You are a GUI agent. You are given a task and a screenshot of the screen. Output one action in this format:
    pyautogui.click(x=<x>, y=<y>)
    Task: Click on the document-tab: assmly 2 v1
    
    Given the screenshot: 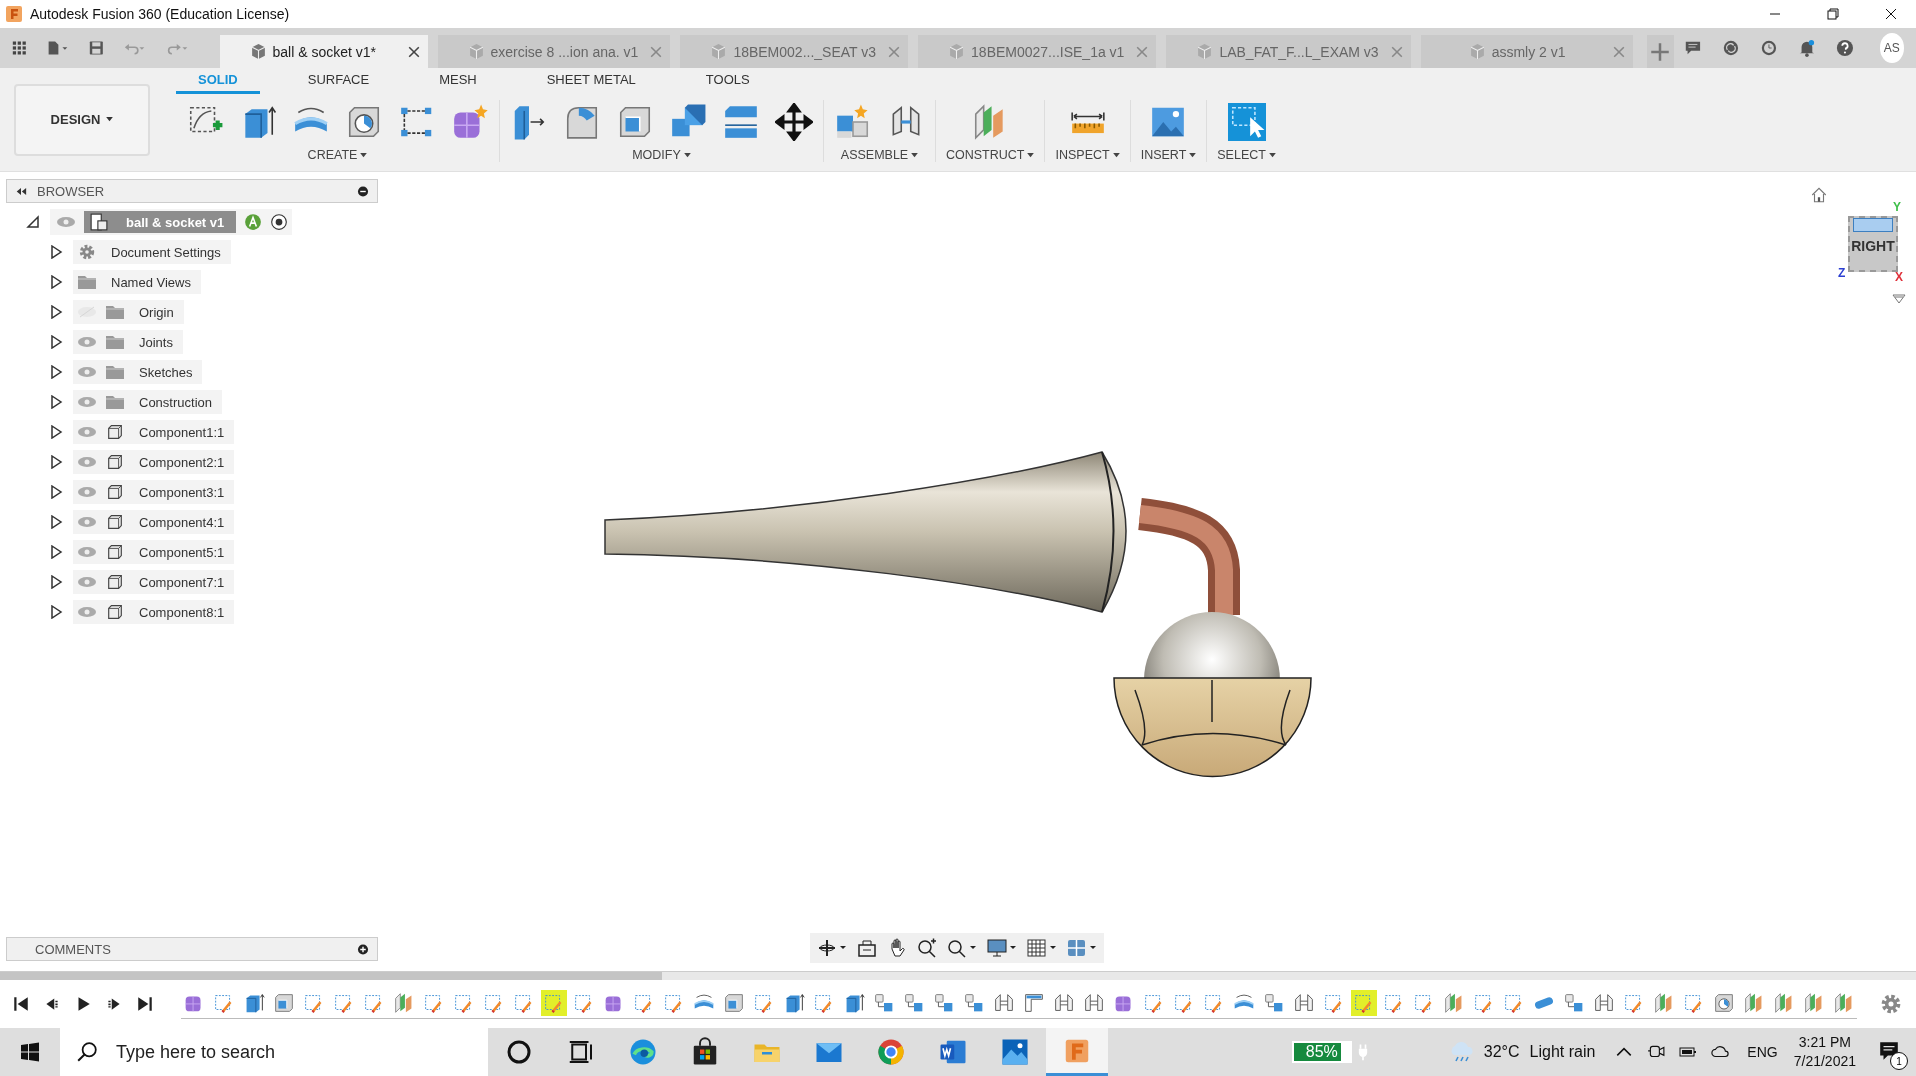 What is the action you would take?
    pyautogui.click(x=1526, y=51)
    